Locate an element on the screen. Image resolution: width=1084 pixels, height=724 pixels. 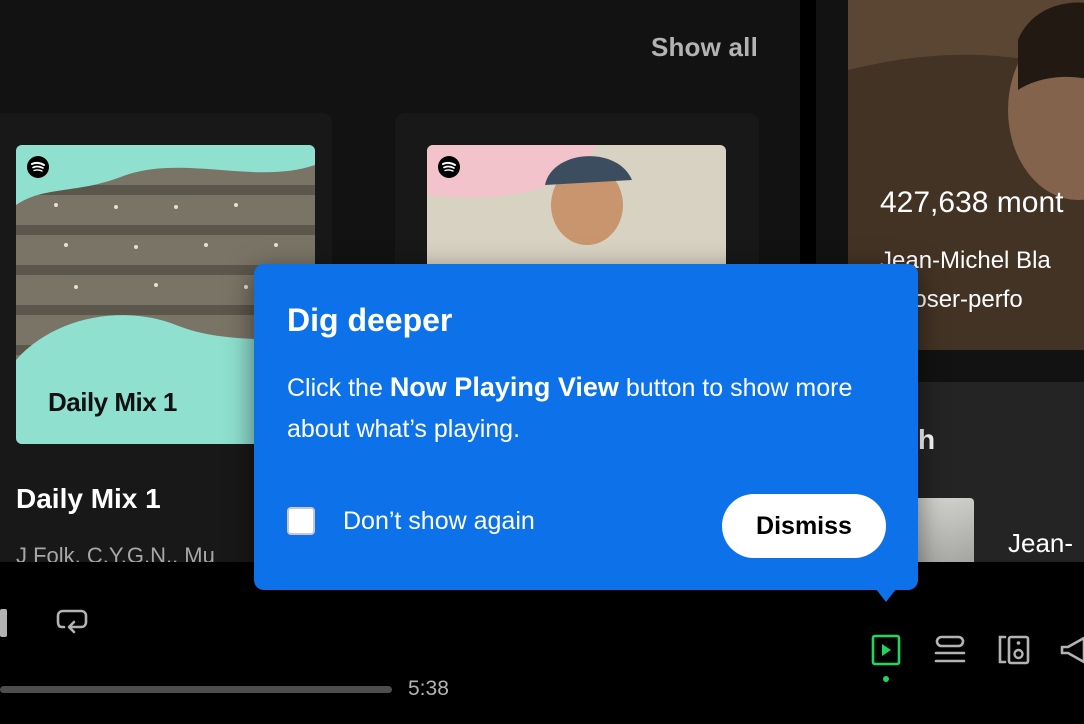
tooltip-title: Dig deeper is located at coordinates (370, 320).